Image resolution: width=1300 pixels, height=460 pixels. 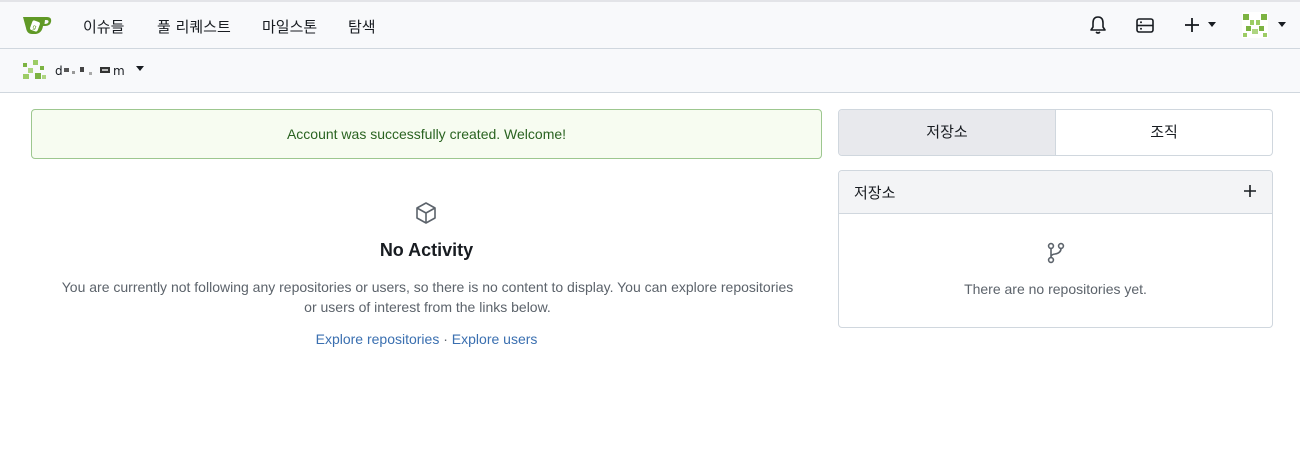 I want to click on explore-users-link: Explore users, so click(x=495, y=339).